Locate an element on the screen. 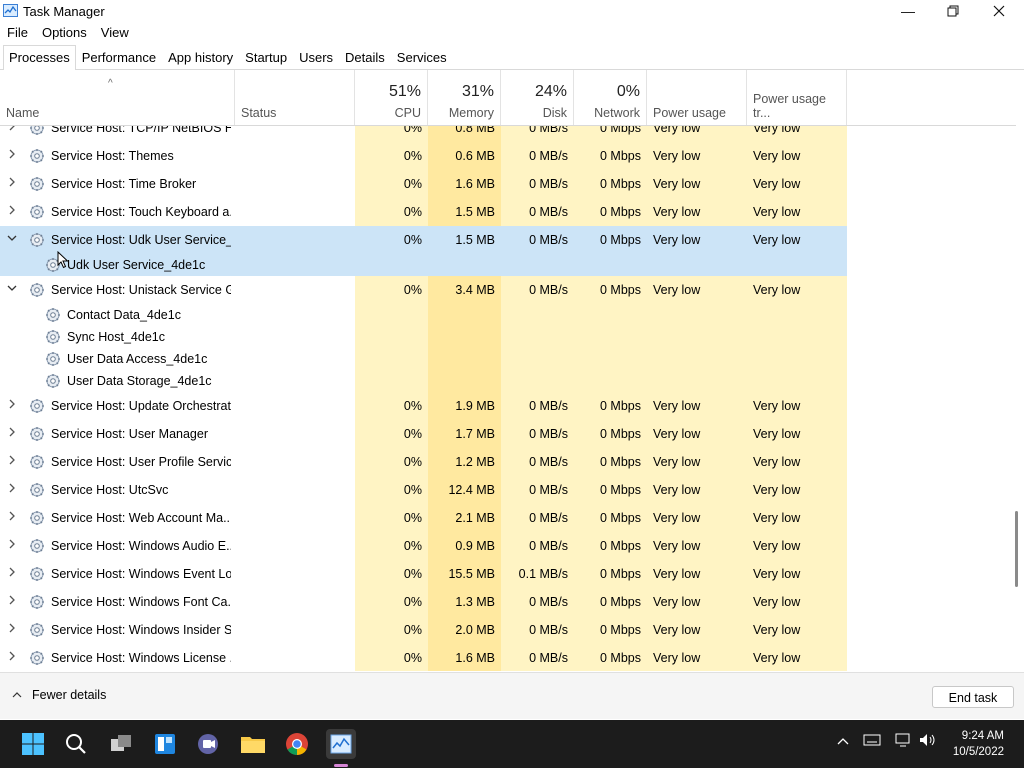 This screenshot has height=768, width=1024. search-icon is located at coordinates (76, 744).